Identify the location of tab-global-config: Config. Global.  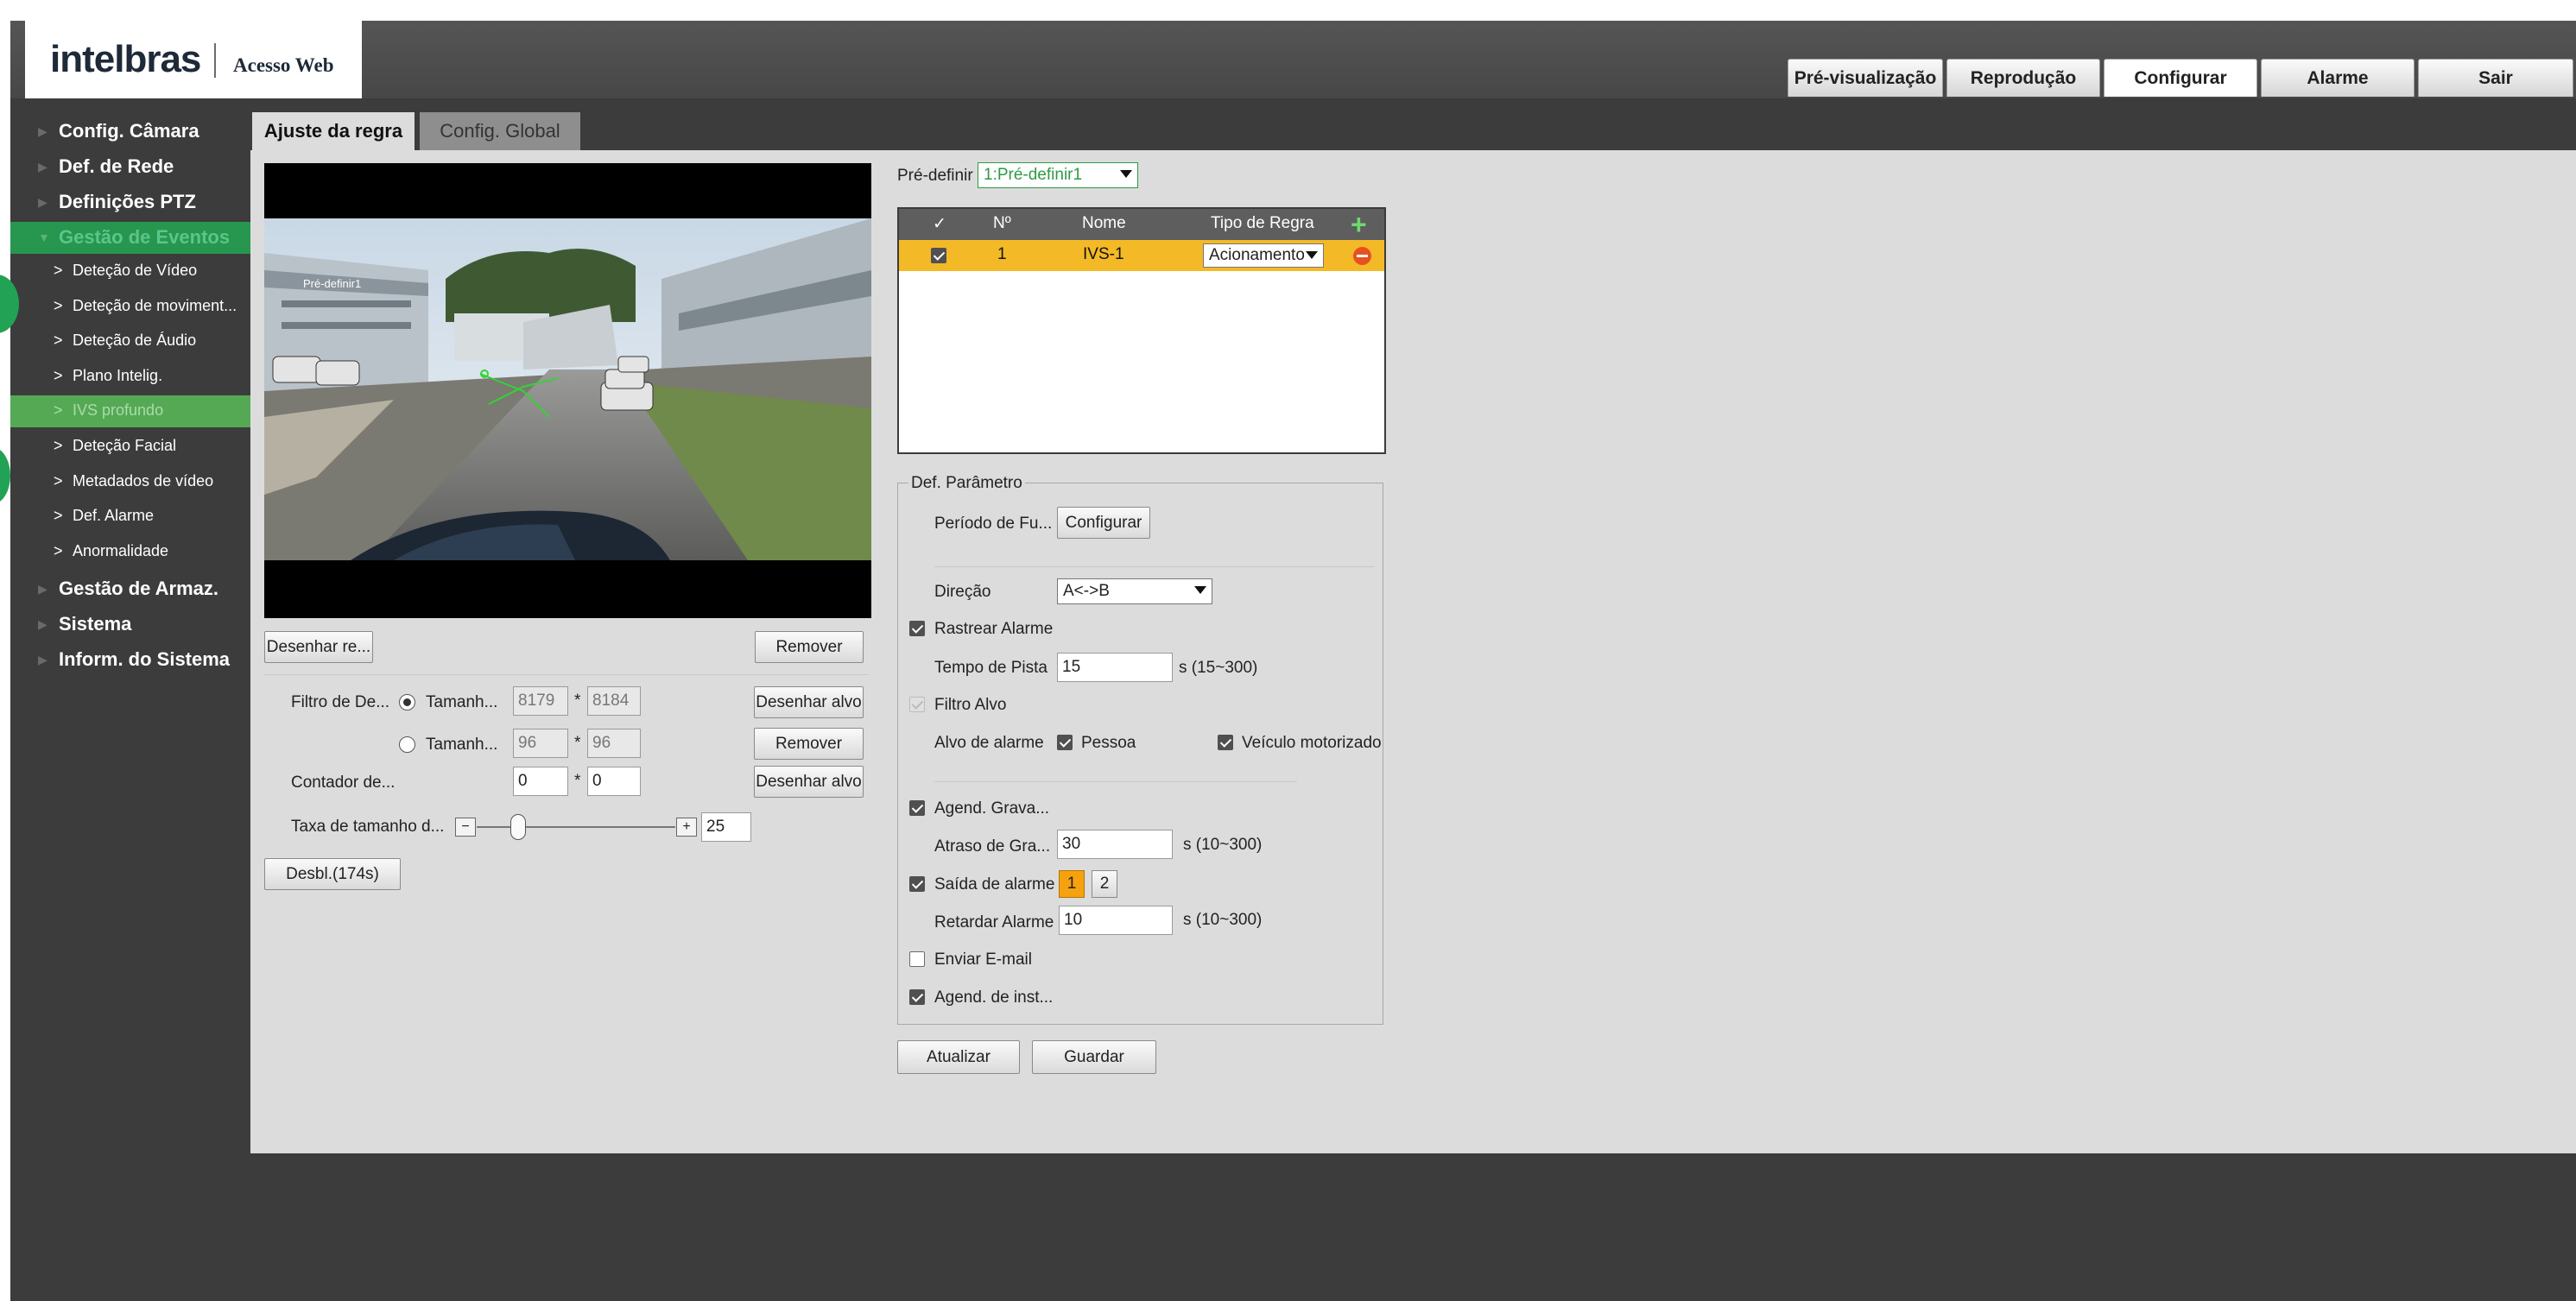
(500, 131).